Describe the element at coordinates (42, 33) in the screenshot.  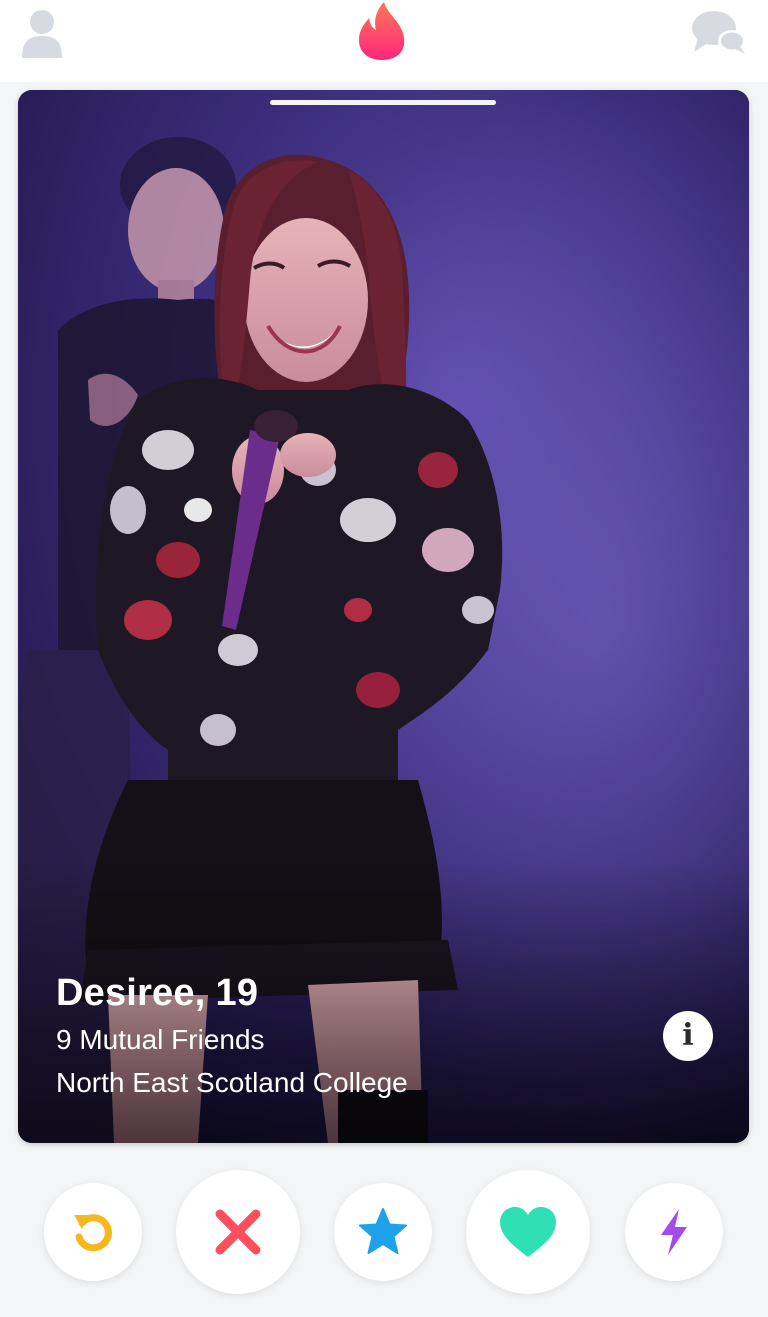
I see `profile-icon` at that location.